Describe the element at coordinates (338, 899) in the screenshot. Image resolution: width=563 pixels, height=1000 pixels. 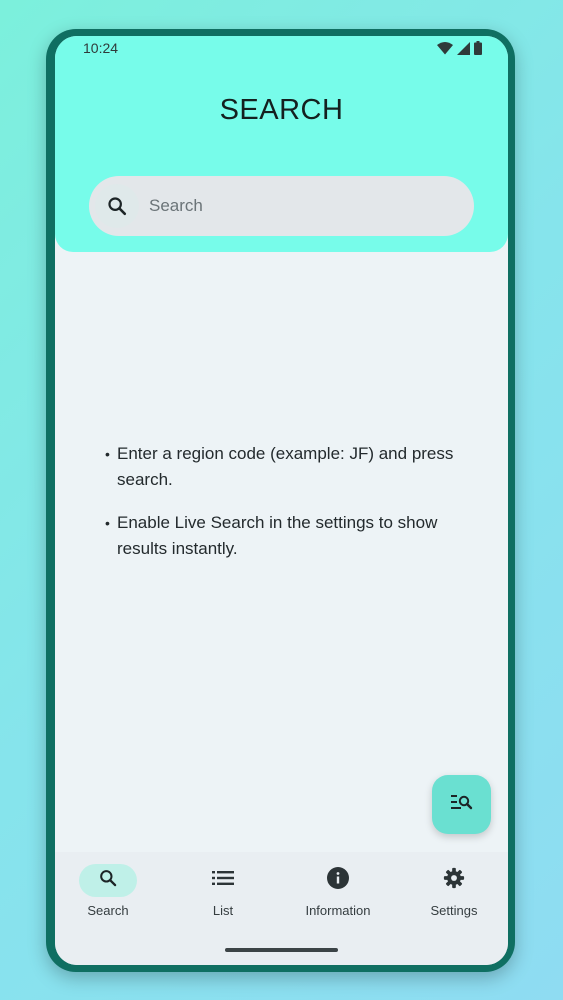
I see `nav-item-information: Information` at that location.